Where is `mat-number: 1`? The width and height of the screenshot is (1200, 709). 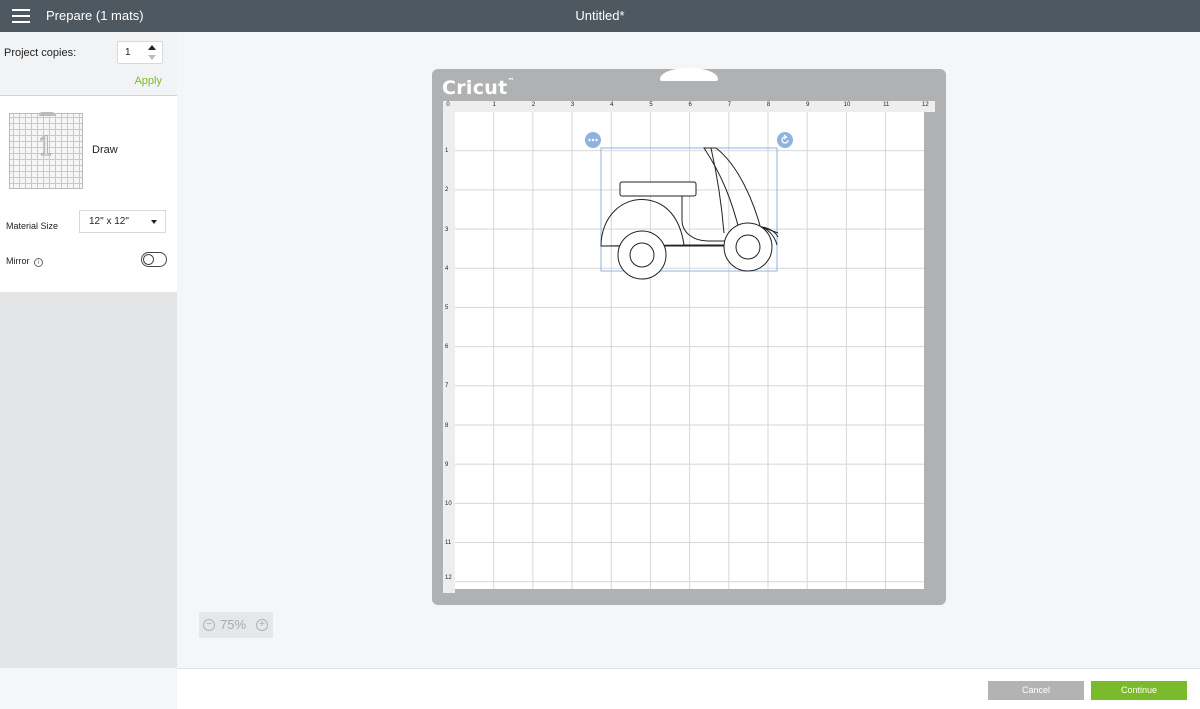
mat-number: 1 is located at coordinates (46, 147).